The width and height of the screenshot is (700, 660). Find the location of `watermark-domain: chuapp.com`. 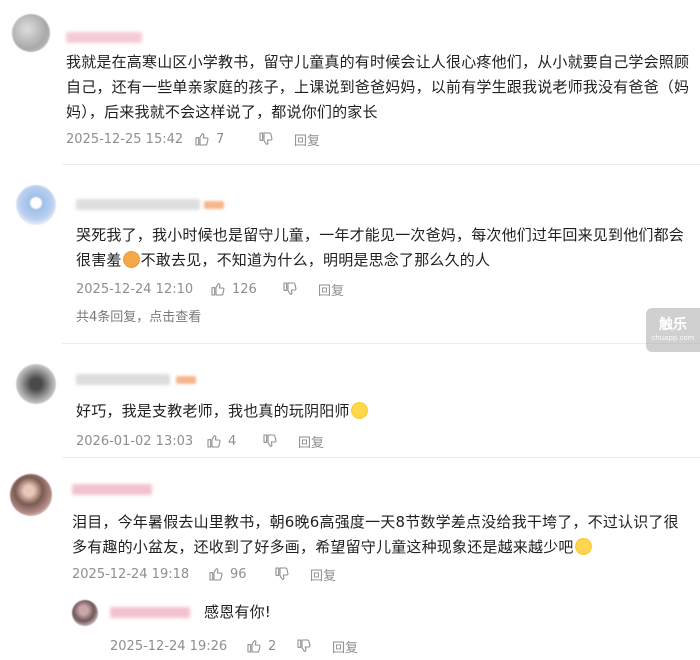

watermark-domain: chuapp.com is located at coordinates (673, 338).